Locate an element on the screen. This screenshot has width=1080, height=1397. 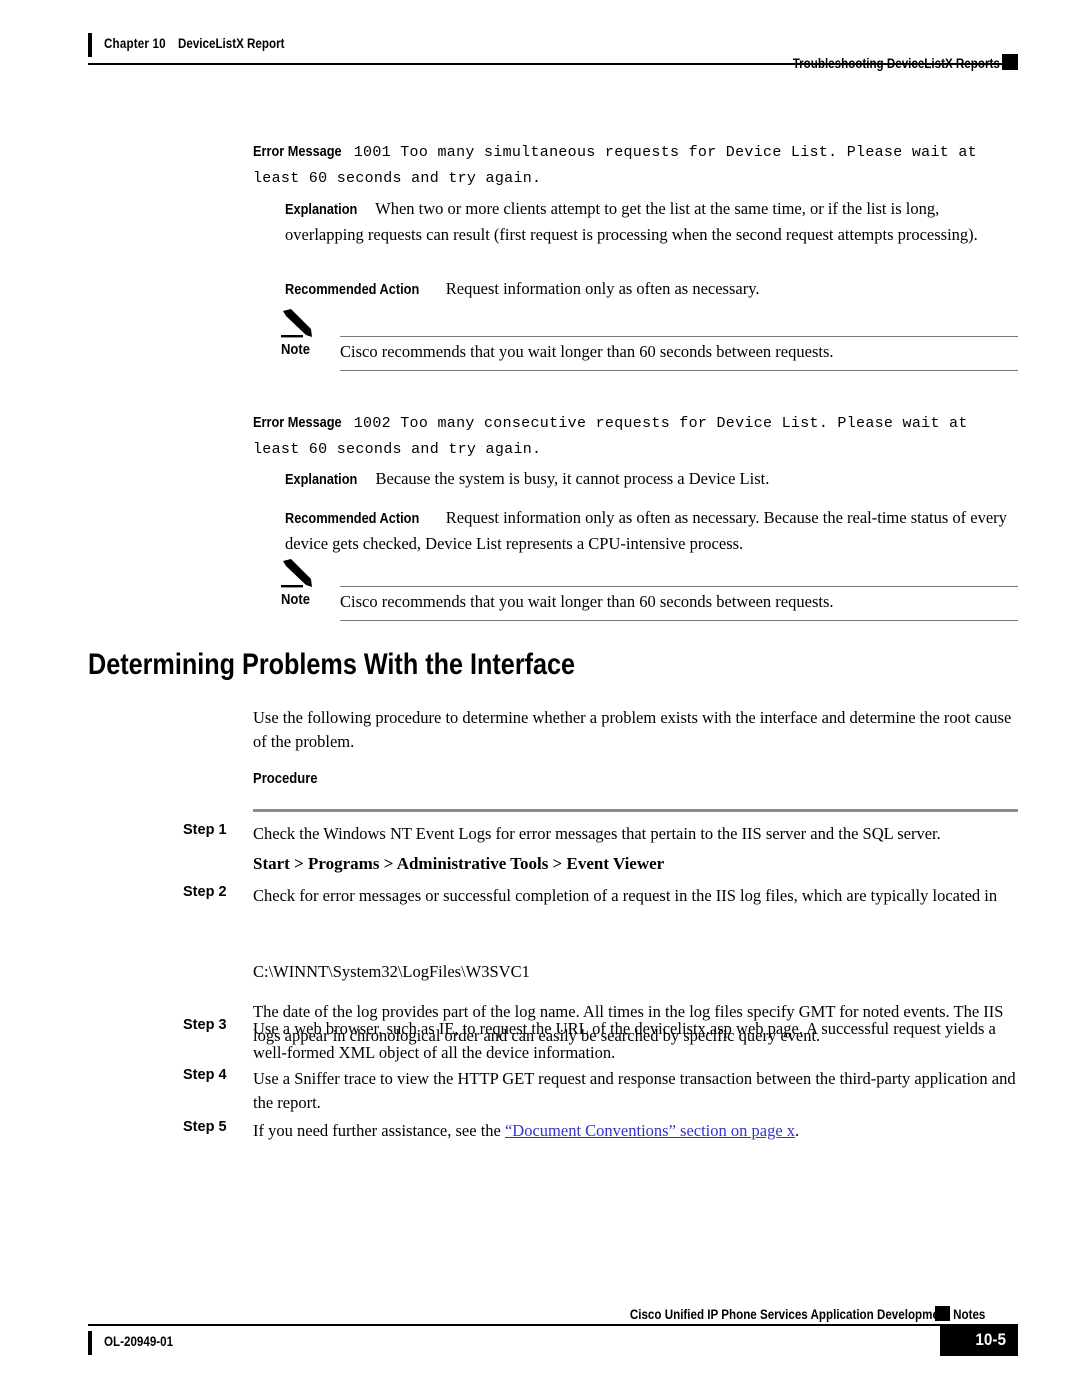
header-left-tick-mark is located at coordinates (90, 45).